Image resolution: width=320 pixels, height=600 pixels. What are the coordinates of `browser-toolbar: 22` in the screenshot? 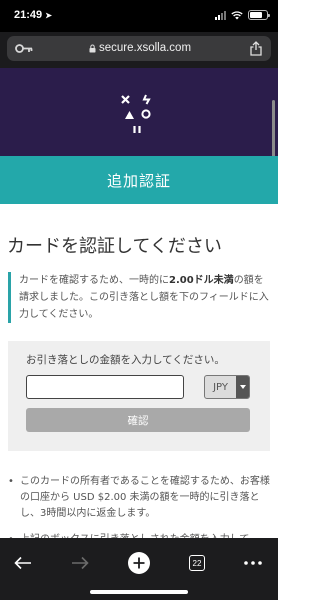 It's located at (139, 569).